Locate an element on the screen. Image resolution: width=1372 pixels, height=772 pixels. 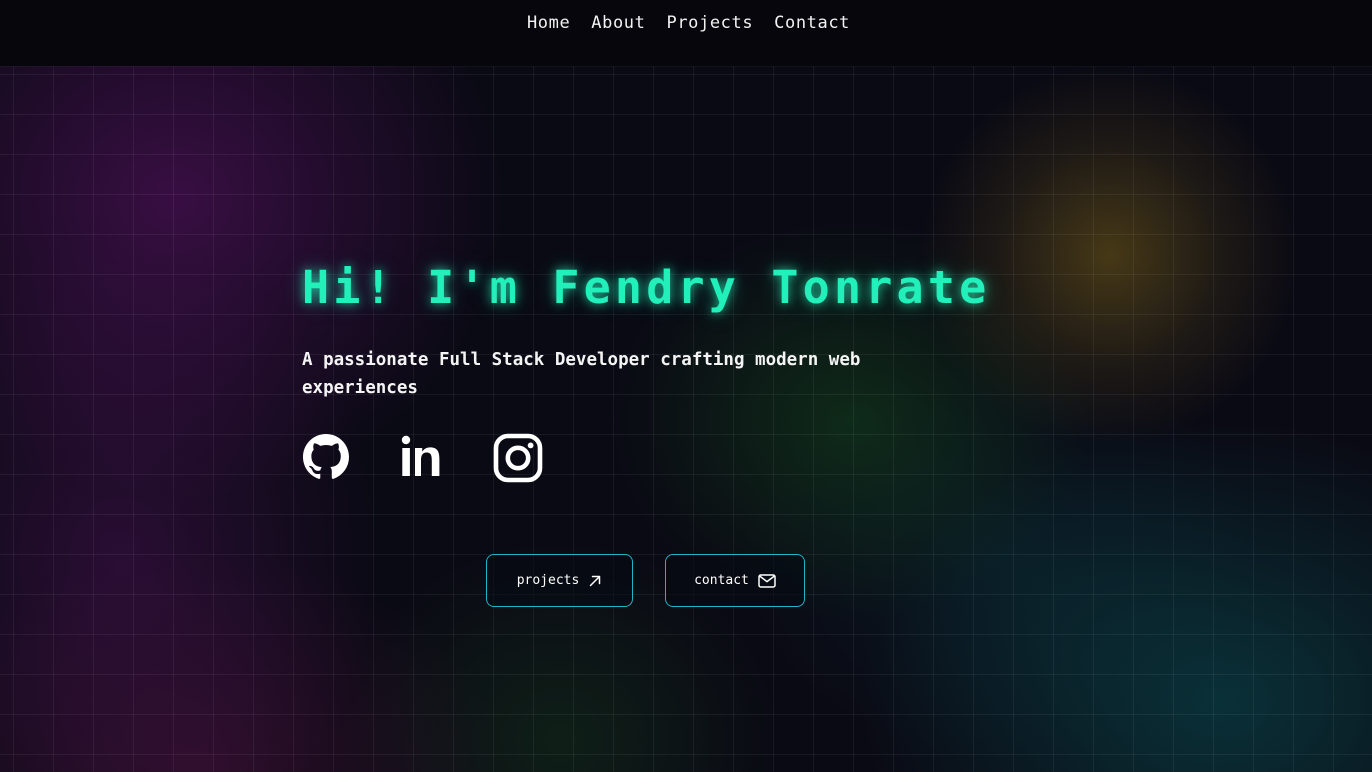
top-navigation: Home About Projects Contact is located at coordinates (686, 33).